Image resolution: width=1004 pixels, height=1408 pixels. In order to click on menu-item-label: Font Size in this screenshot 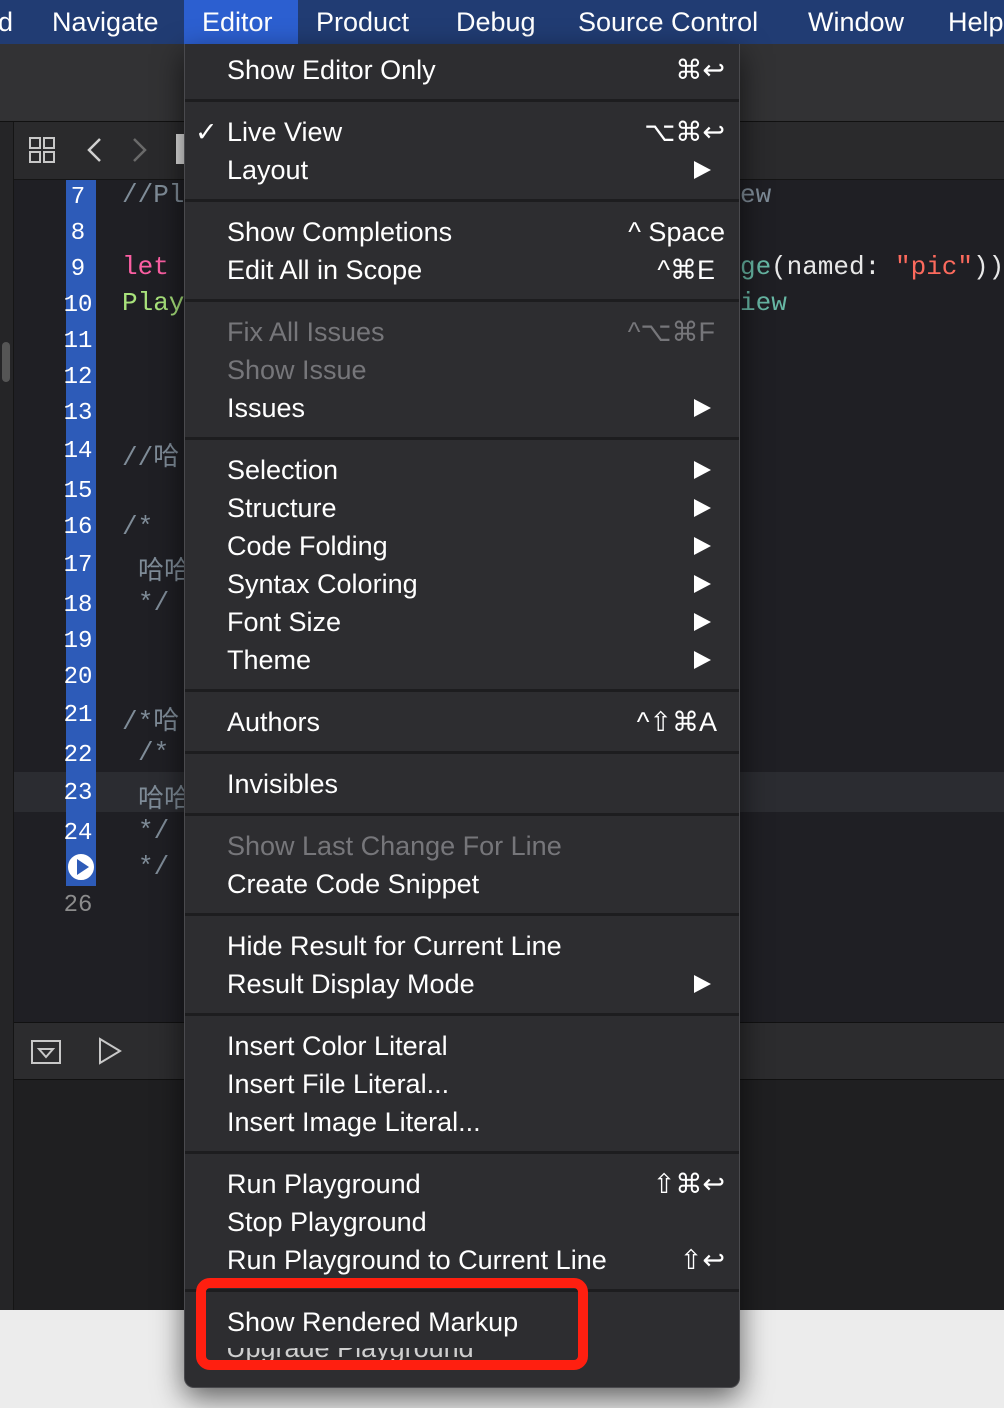, I will do `click(284, 622)`.